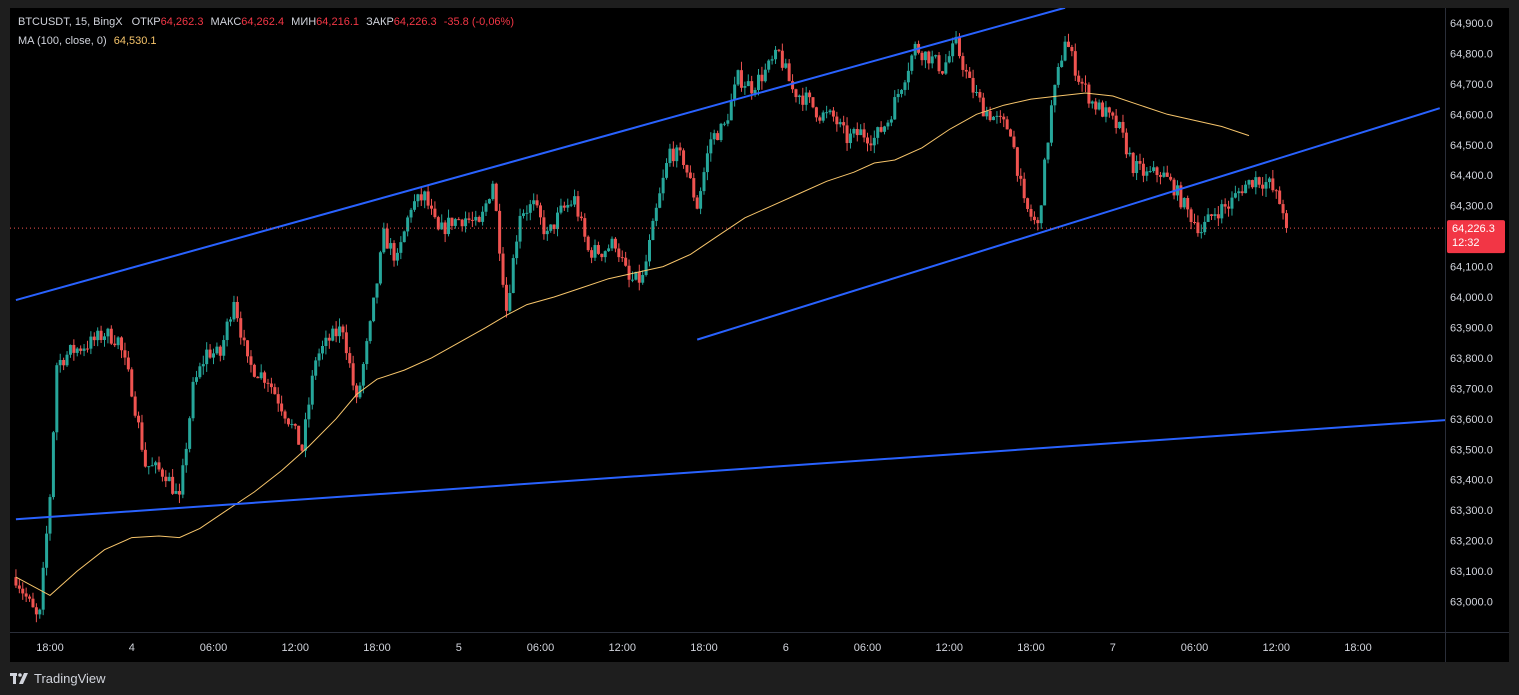  What do you see at coordinates (70, 678) in the screenshot?
I see `tradingview-brand: TradingView` at bounding box center [70, 678].